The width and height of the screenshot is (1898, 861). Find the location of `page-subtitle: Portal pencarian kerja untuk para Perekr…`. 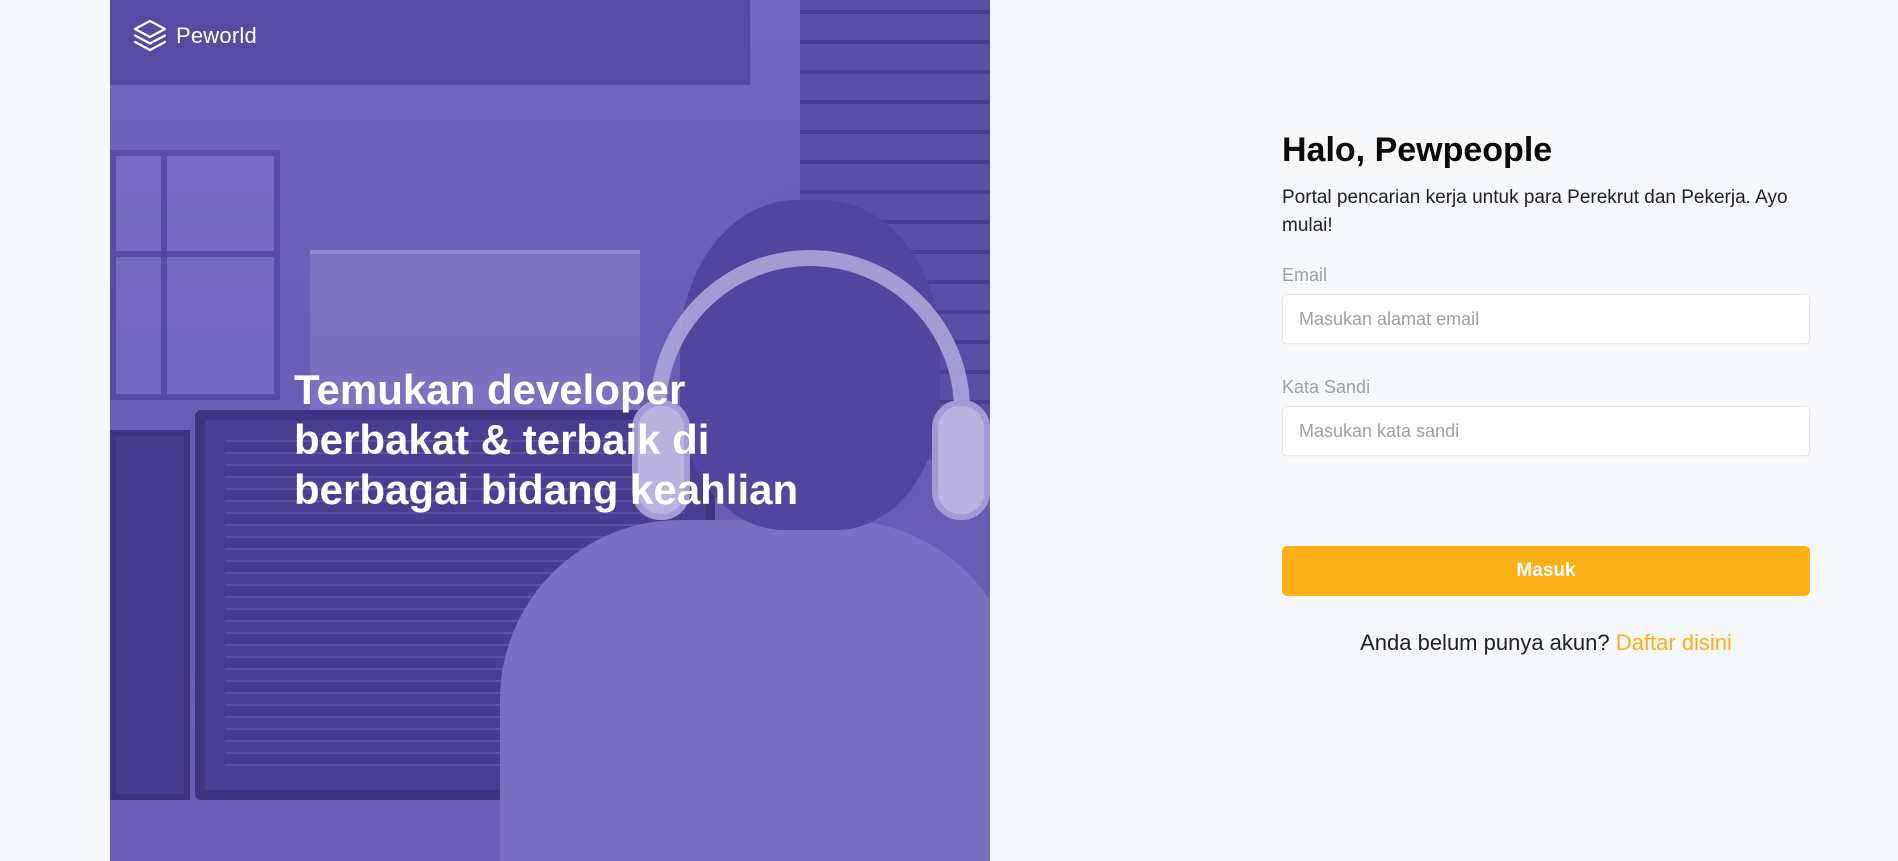

page-subtitle: Portal pencarian kerja untuk para Perekr… is located at coordinates (1535, 211).